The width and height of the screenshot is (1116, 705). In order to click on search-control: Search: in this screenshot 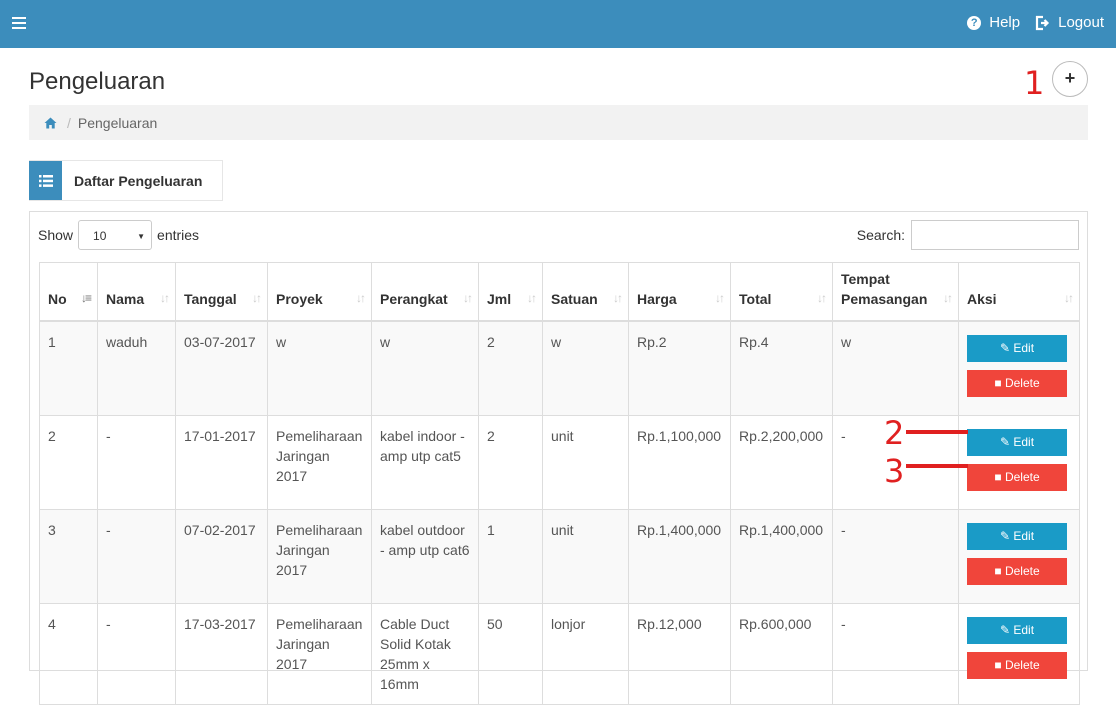, I will do `click(968, 235)`.